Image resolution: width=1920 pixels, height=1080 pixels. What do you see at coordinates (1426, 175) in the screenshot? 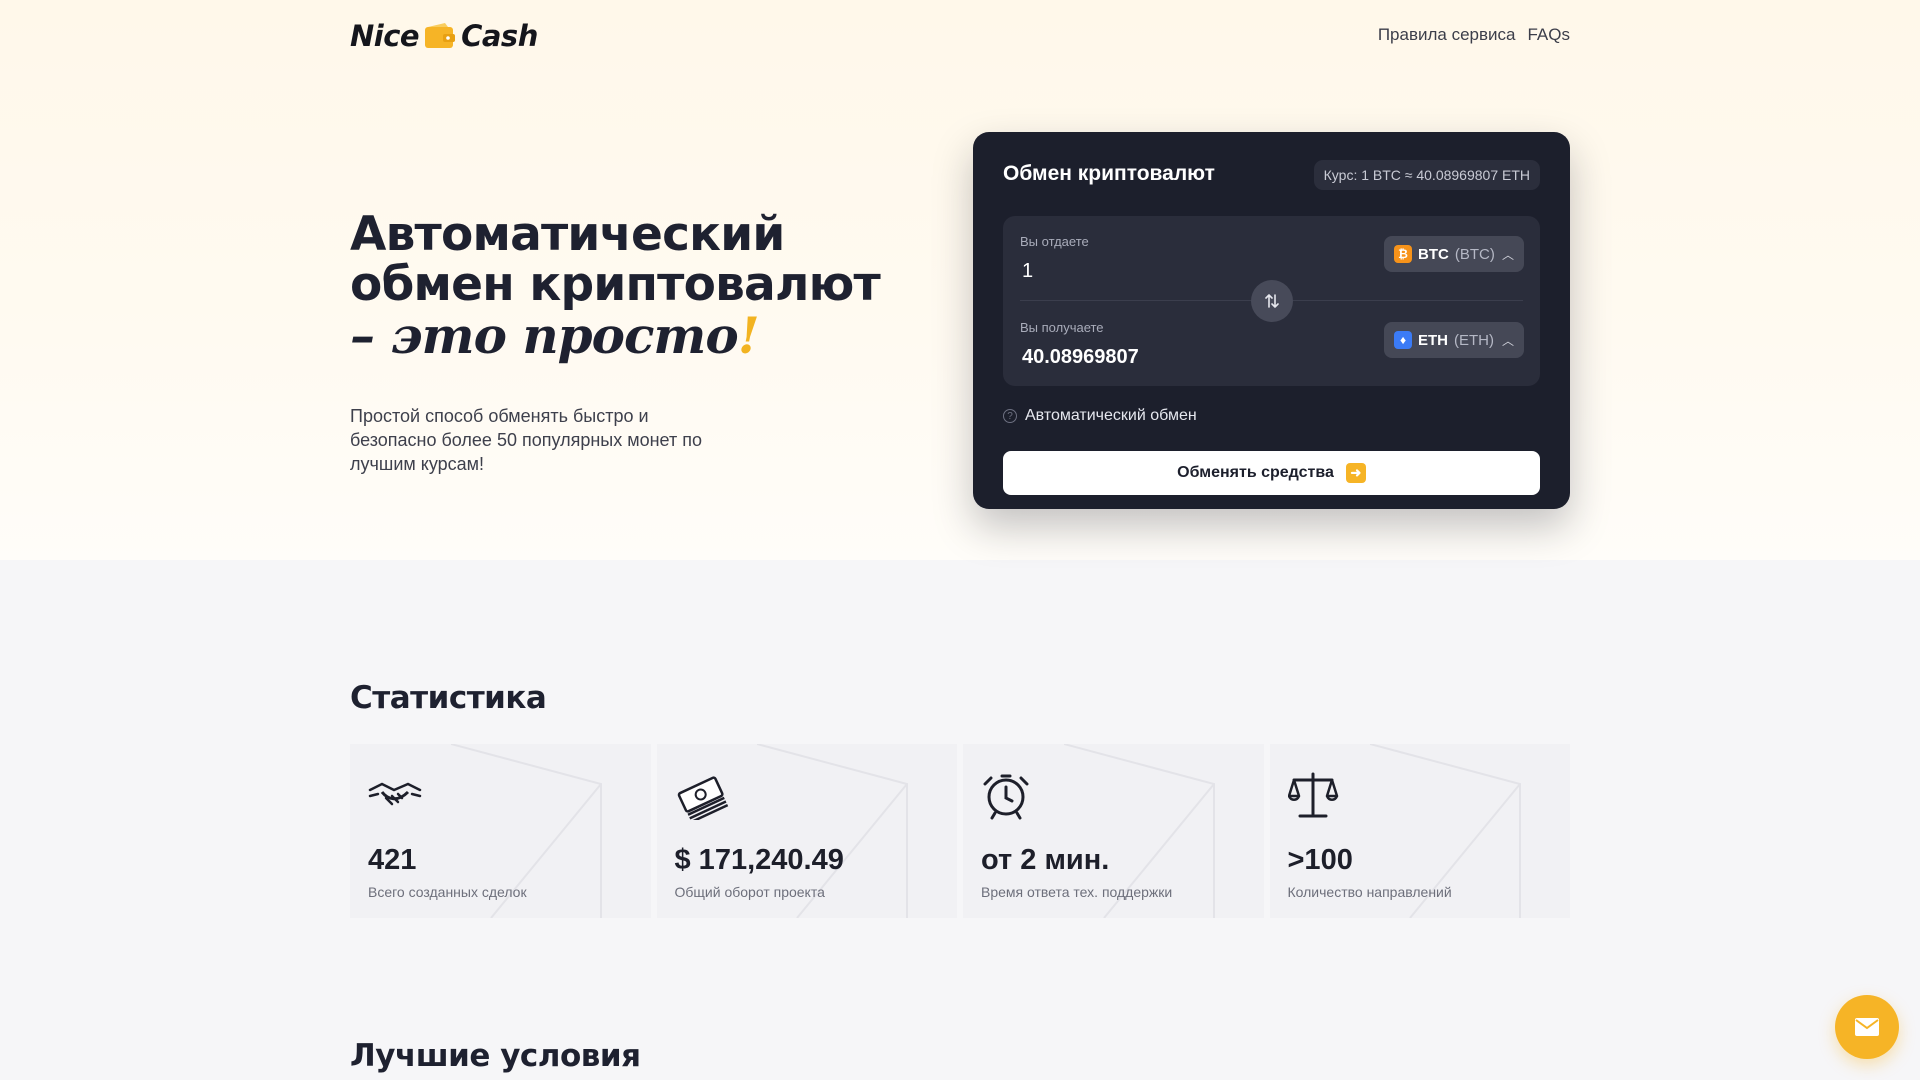
I see `exchange-rate-badge: Курс: 1 BTC ≈ 40.08969807 ETH` at bounding box center [1426, 175].